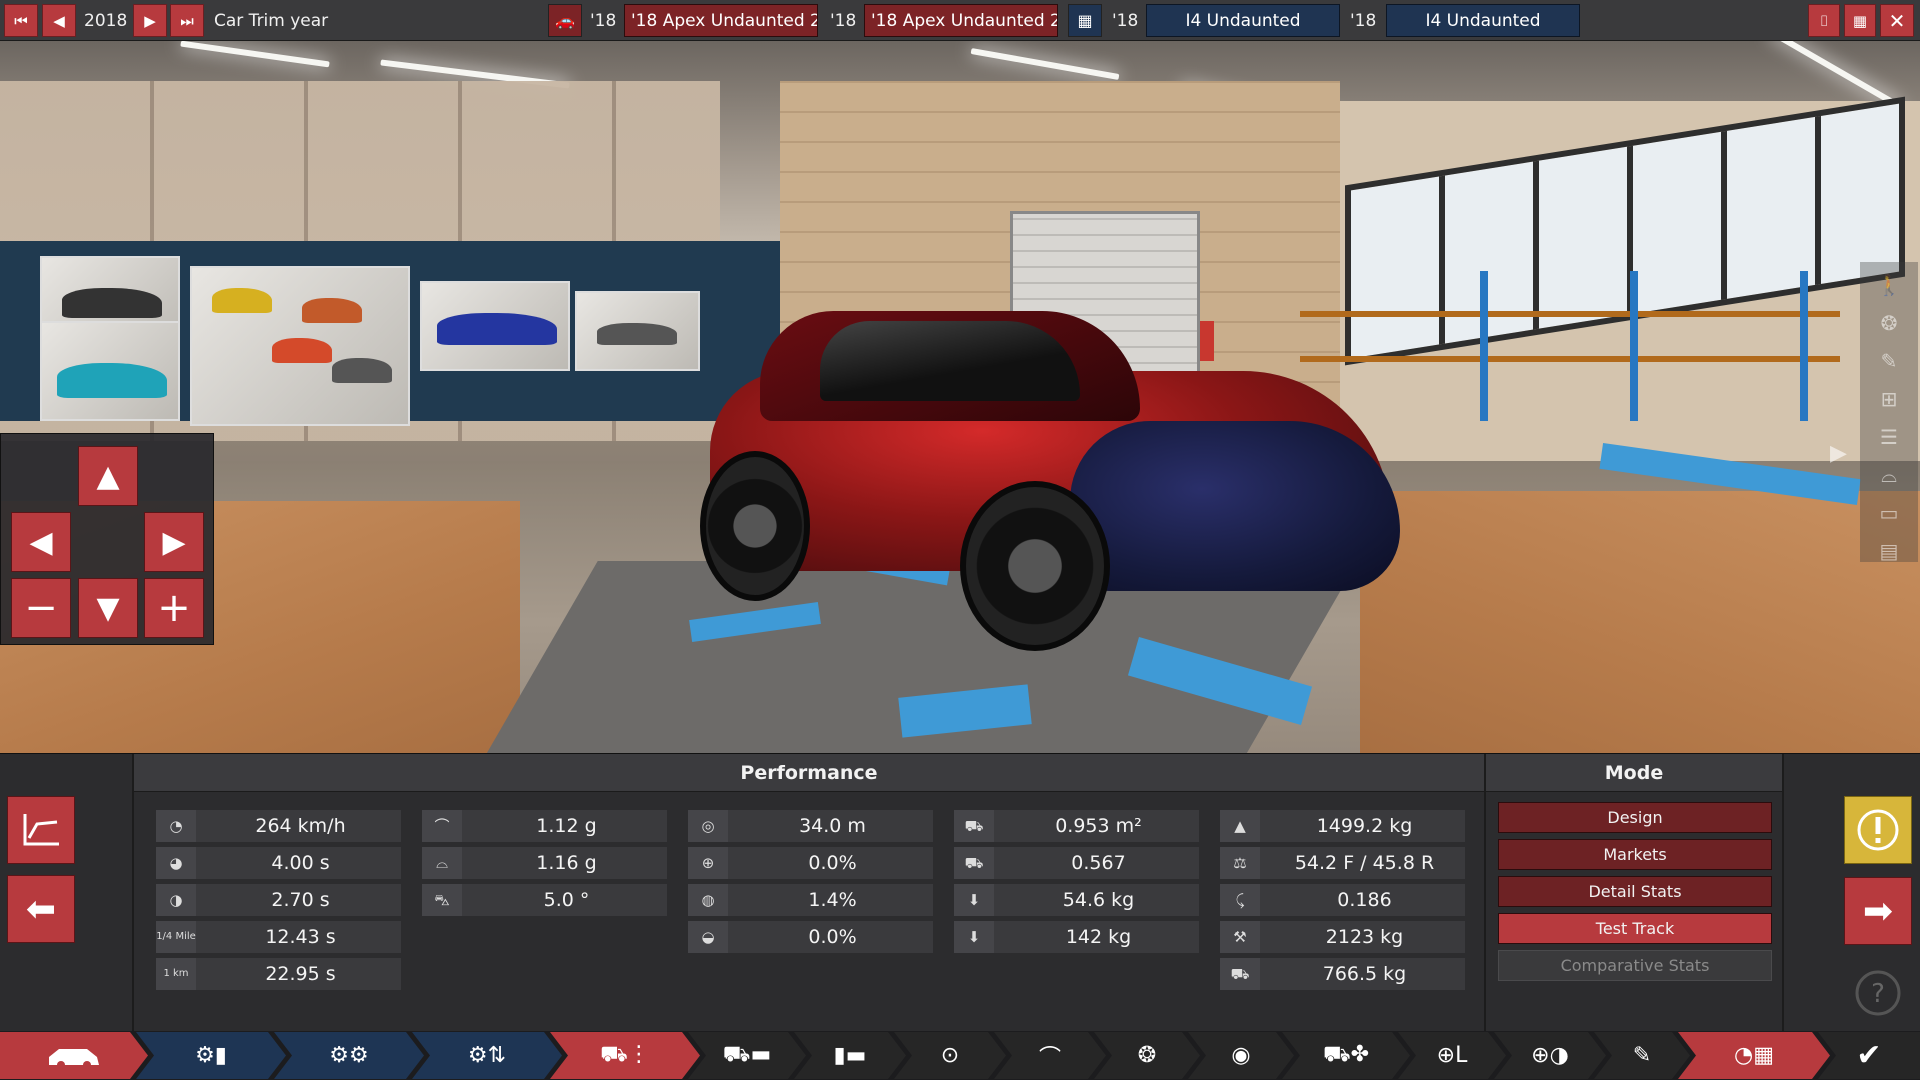 Image resolution: width=1920 pixels, height=1080 pixels. What do you see at coordinates (1098, 863) in the screenshot?
I see `stat-value: 0.567` at bounding box center [1098, 863].